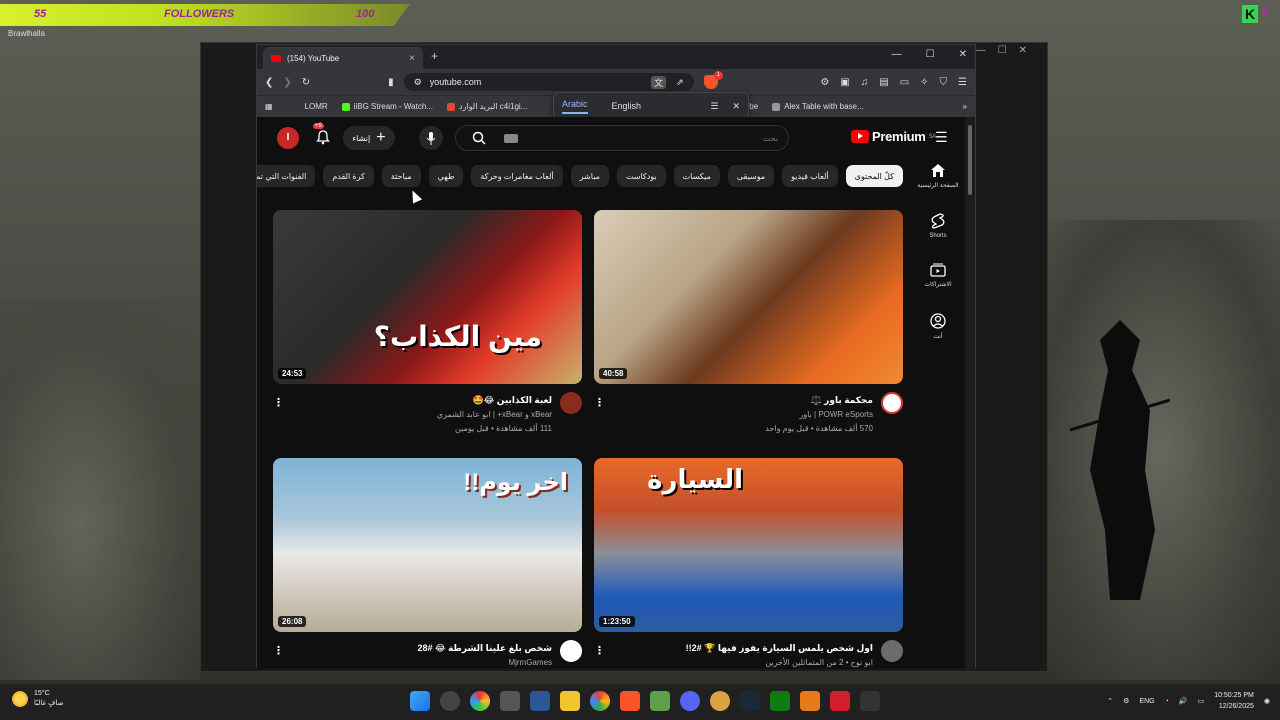 The height and width of the screenshot is (720, 1280). I want to click on chip-all: كلّ المحتوى, so click(874, 176).